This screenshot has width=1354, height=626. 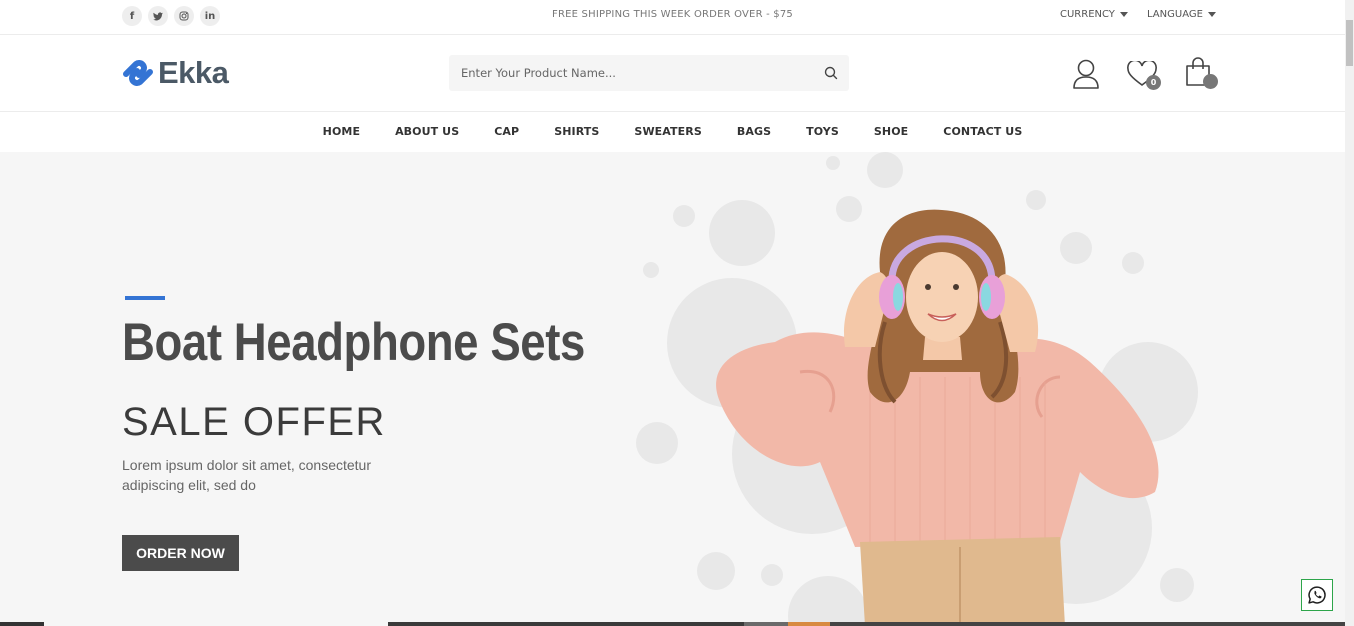 What do you see at coordinates (427, 132) in the screenshot?
I see `nav-item-about-us: ABOUT US` at bounding box center [427, 132].